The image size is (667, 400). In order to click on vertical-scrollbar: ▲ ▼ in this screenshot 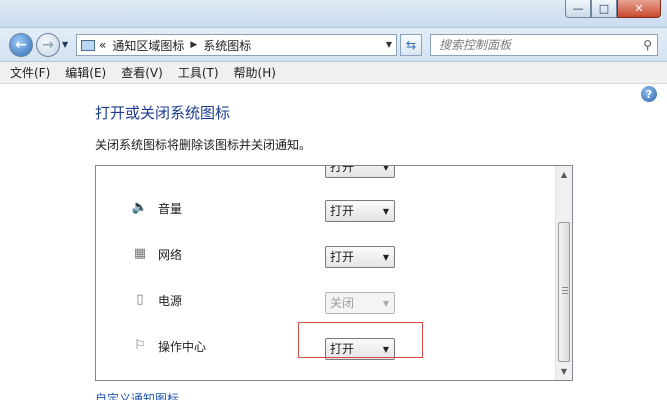, I will do `click(563, 273)`.